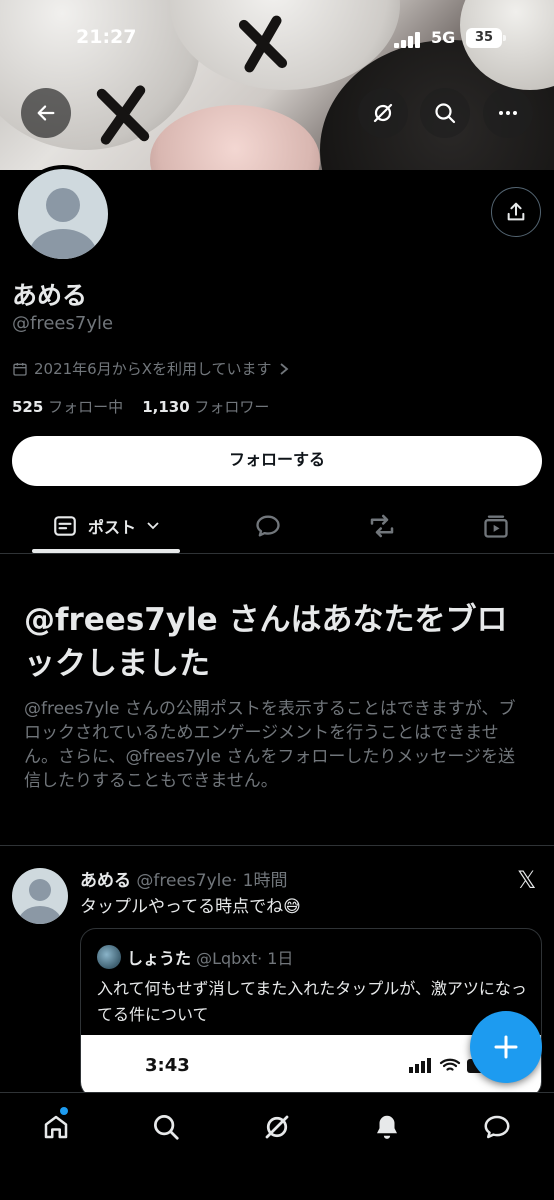  Describe the element at coordinates (50, 295) in the screenshot. I see `profile-name: あめる` at that location.